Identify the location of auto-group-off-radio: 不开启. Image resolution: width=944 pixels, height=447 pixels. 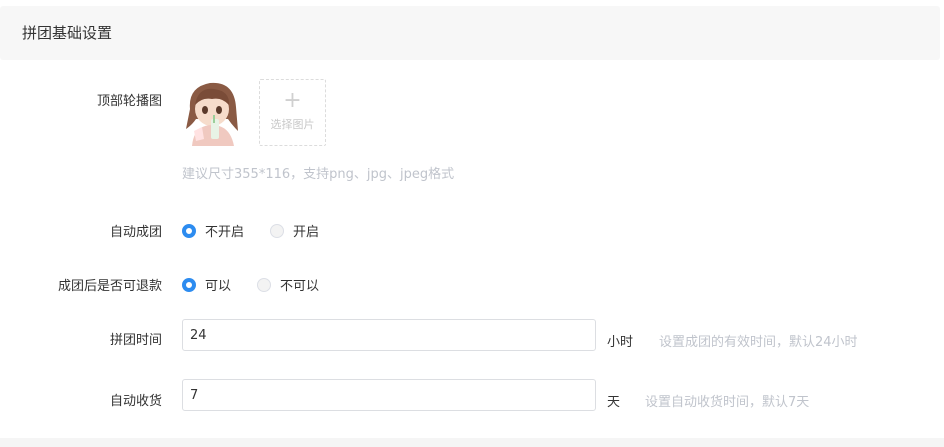
(213, 230).